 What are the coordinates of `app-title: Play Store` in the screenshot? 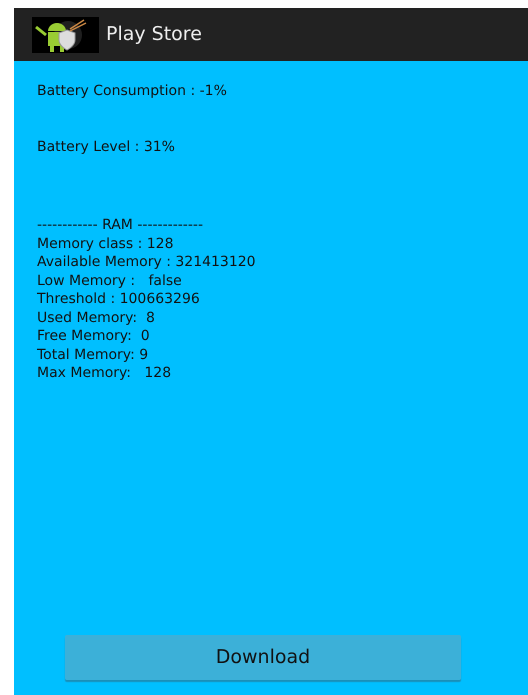 It's located at (154, 35).